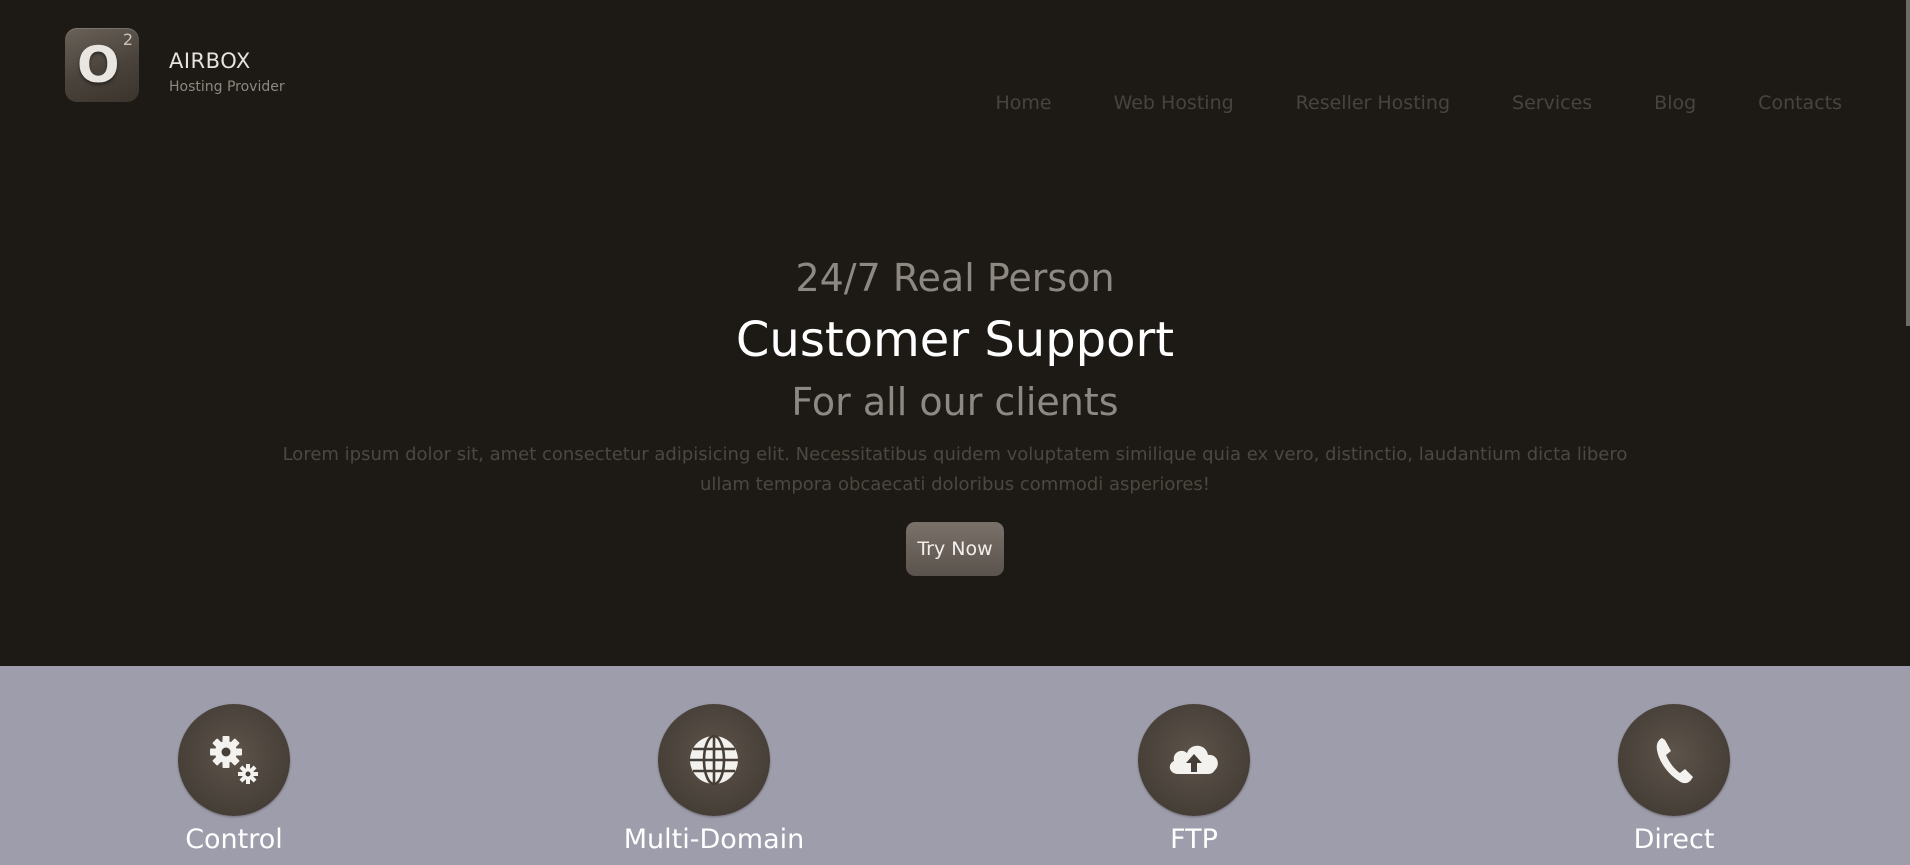 Image resolution: width=1910 pixels, height=865 pixels. I want to click on feature-ftp: FTP, so click(1194, 781).